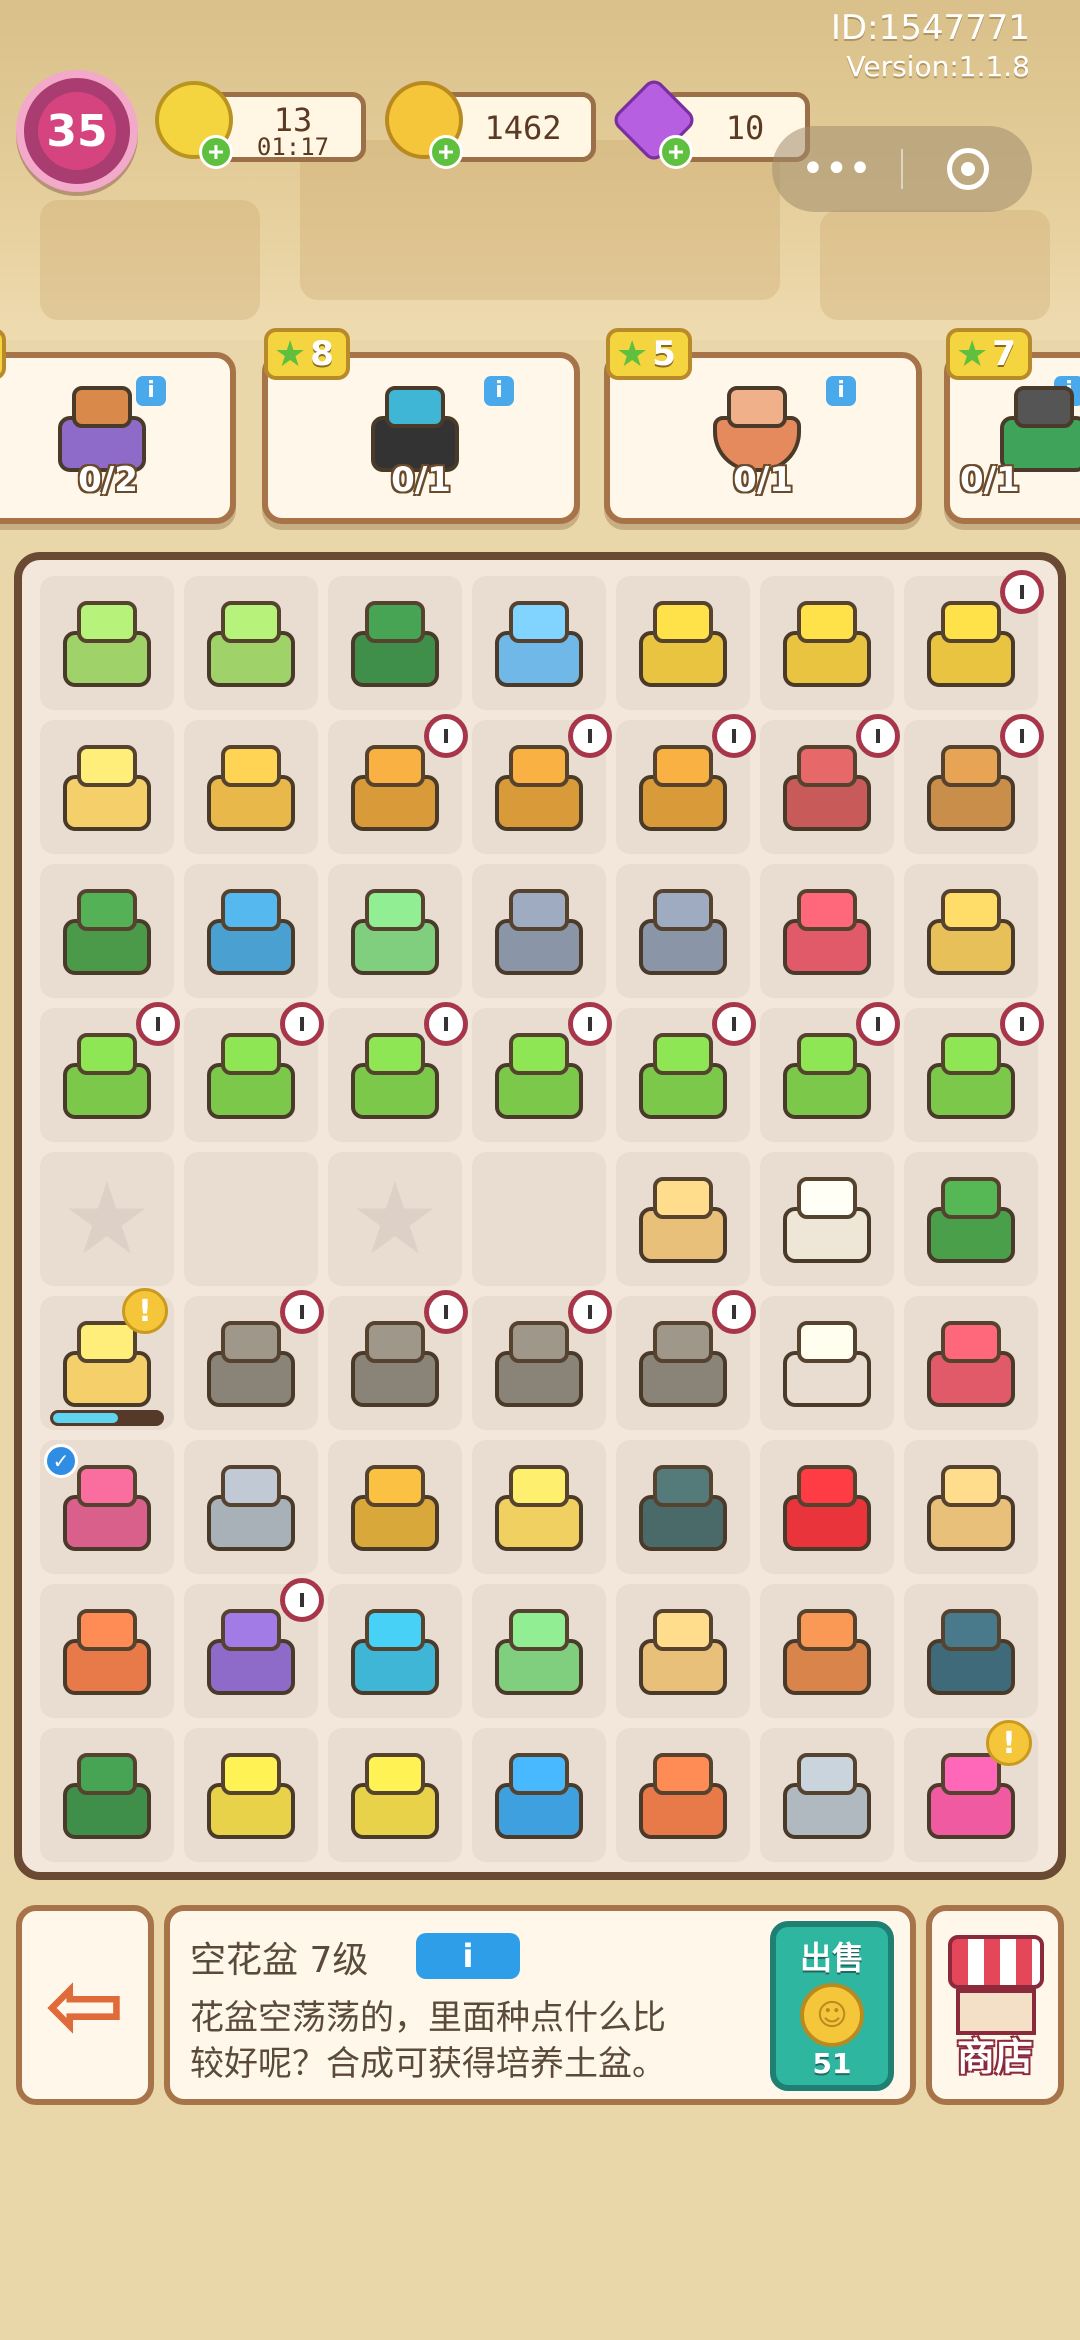  Describe the element at coordinates (967, 169) in the screenshot. I see `close-miniprogram-button` at that location.